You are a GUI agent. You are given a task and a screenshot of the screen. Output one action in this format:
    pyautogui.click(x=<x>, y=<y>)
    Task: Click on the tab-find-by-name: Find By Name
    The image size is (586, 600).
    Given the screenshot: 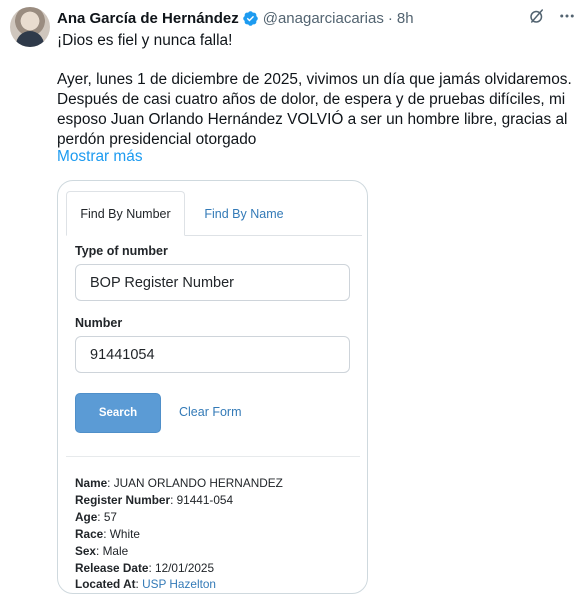 What is the action you would take?
    pyautogui.click(x=244, y=213)
    